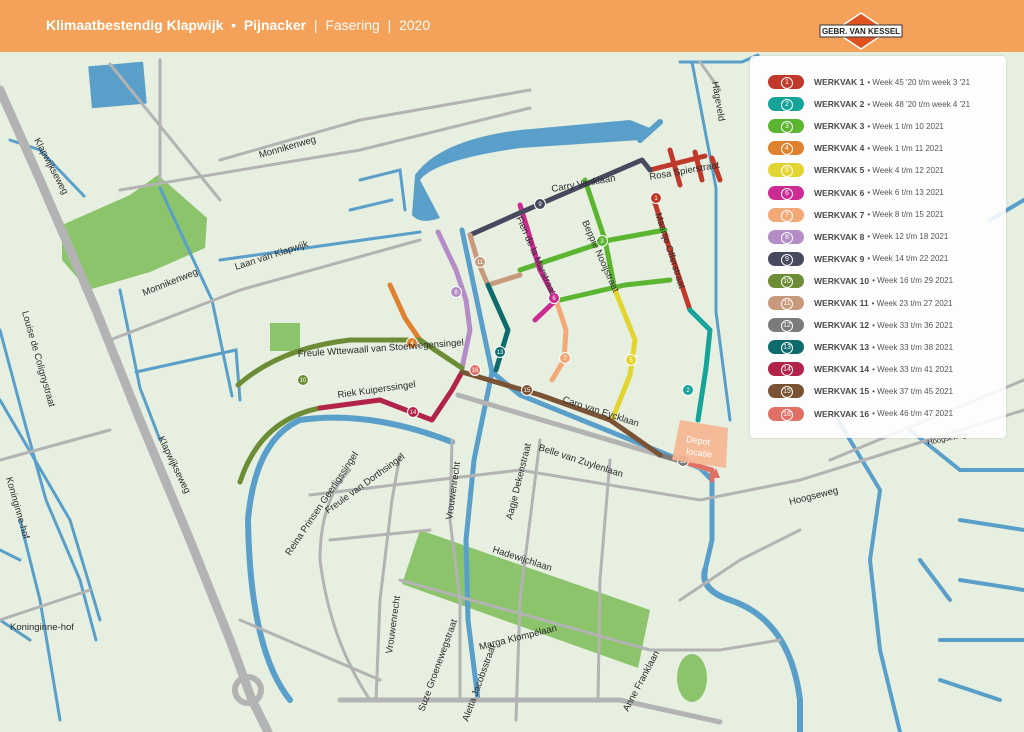 Image resolution: width=1024 pixels, height=732 pixels. Describe the element at coordinates (913, 347) in the screenshot. I see `legend-weeks: • Week 33 t/m 38 2021` at that location.